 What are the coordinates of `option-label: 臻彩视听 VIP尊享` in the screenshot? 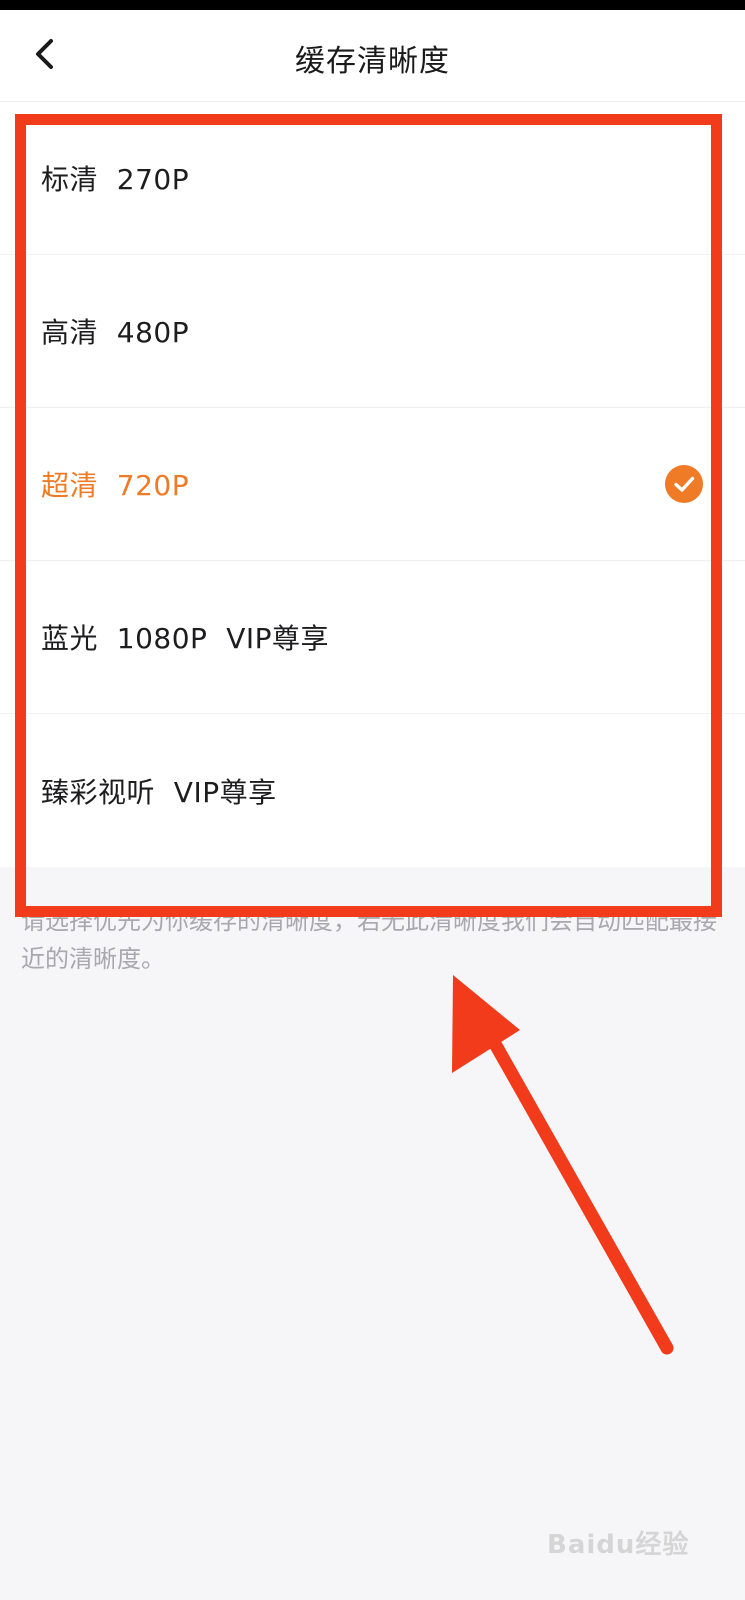 It's located at (159, 792).